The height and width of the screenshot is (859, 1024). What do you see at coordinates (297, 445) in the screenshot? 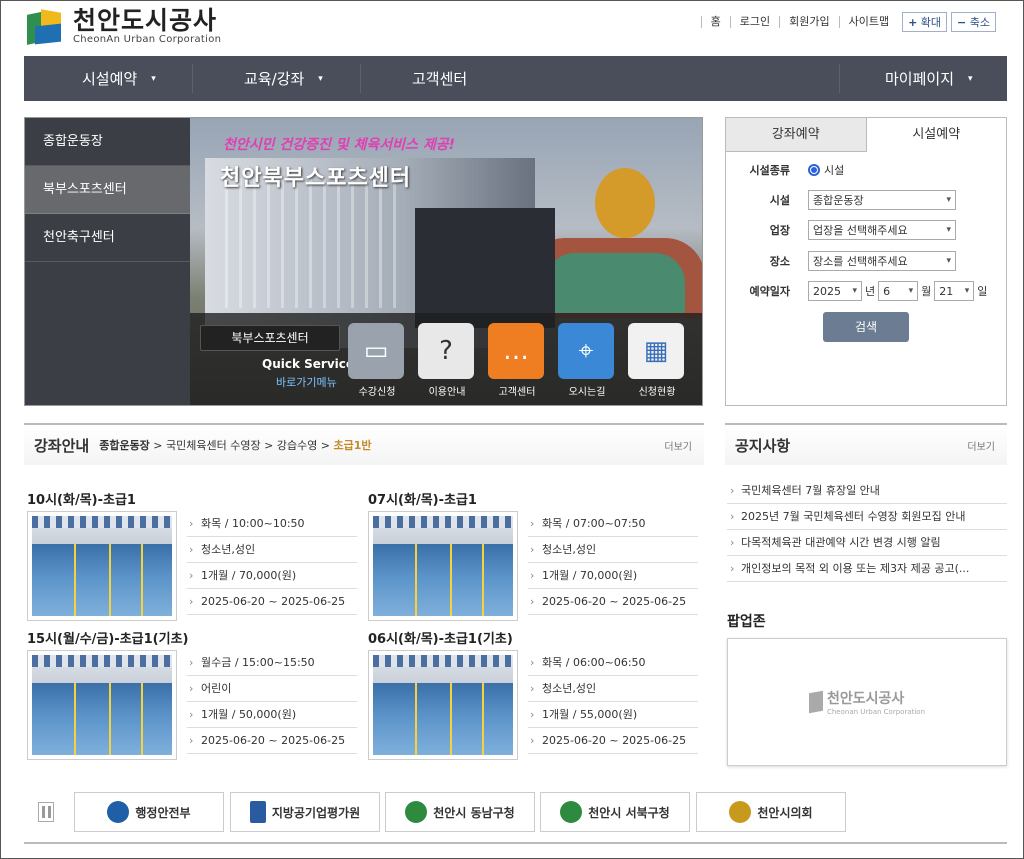
I see `breadcrumb-item: 강습수영` at bounding box center [297, 445].